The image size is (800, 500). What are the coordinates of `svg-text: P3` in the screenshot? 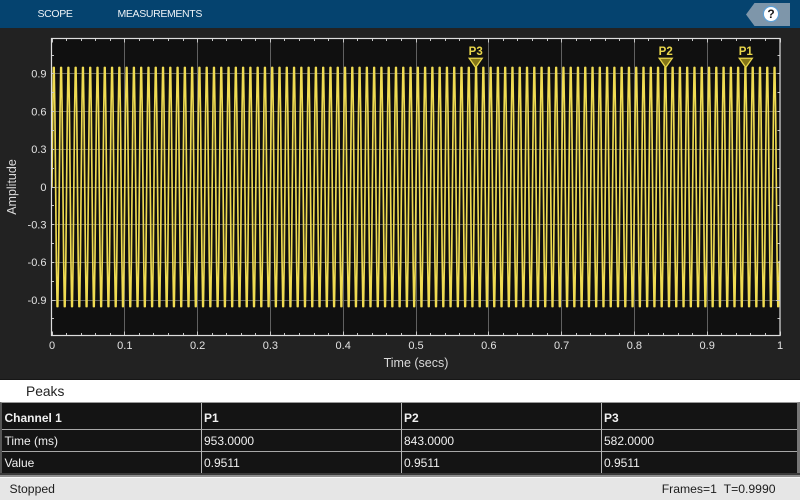 It's located at (476, 52).